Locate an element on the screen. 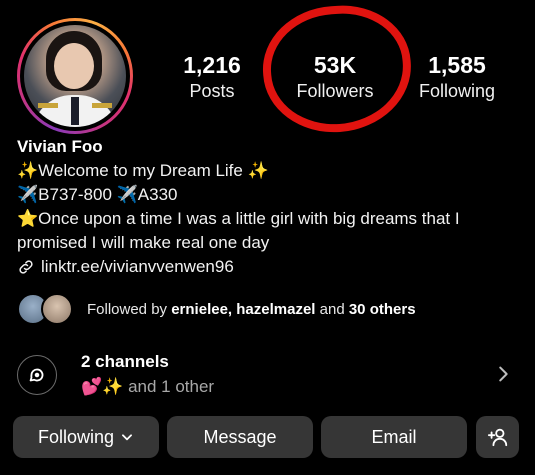 This screenshot has width=535, height=475. email-button-label: Email is located at coordinates (394, 436).